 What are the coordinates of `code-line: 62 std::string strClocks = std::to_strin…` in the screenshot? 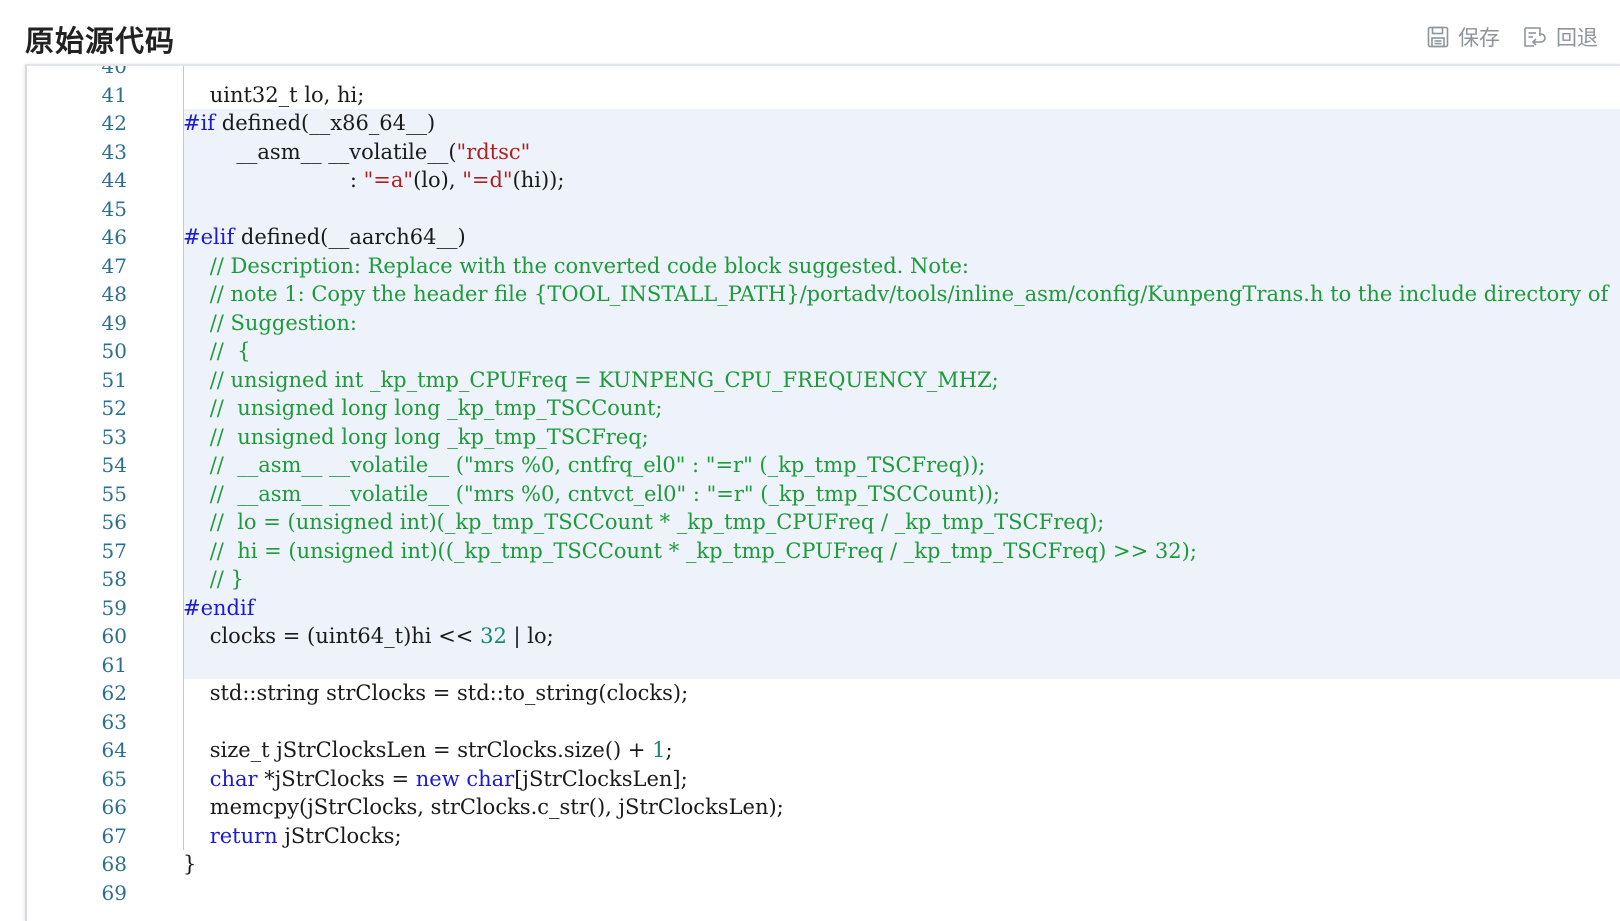 It's located at (823, 693).